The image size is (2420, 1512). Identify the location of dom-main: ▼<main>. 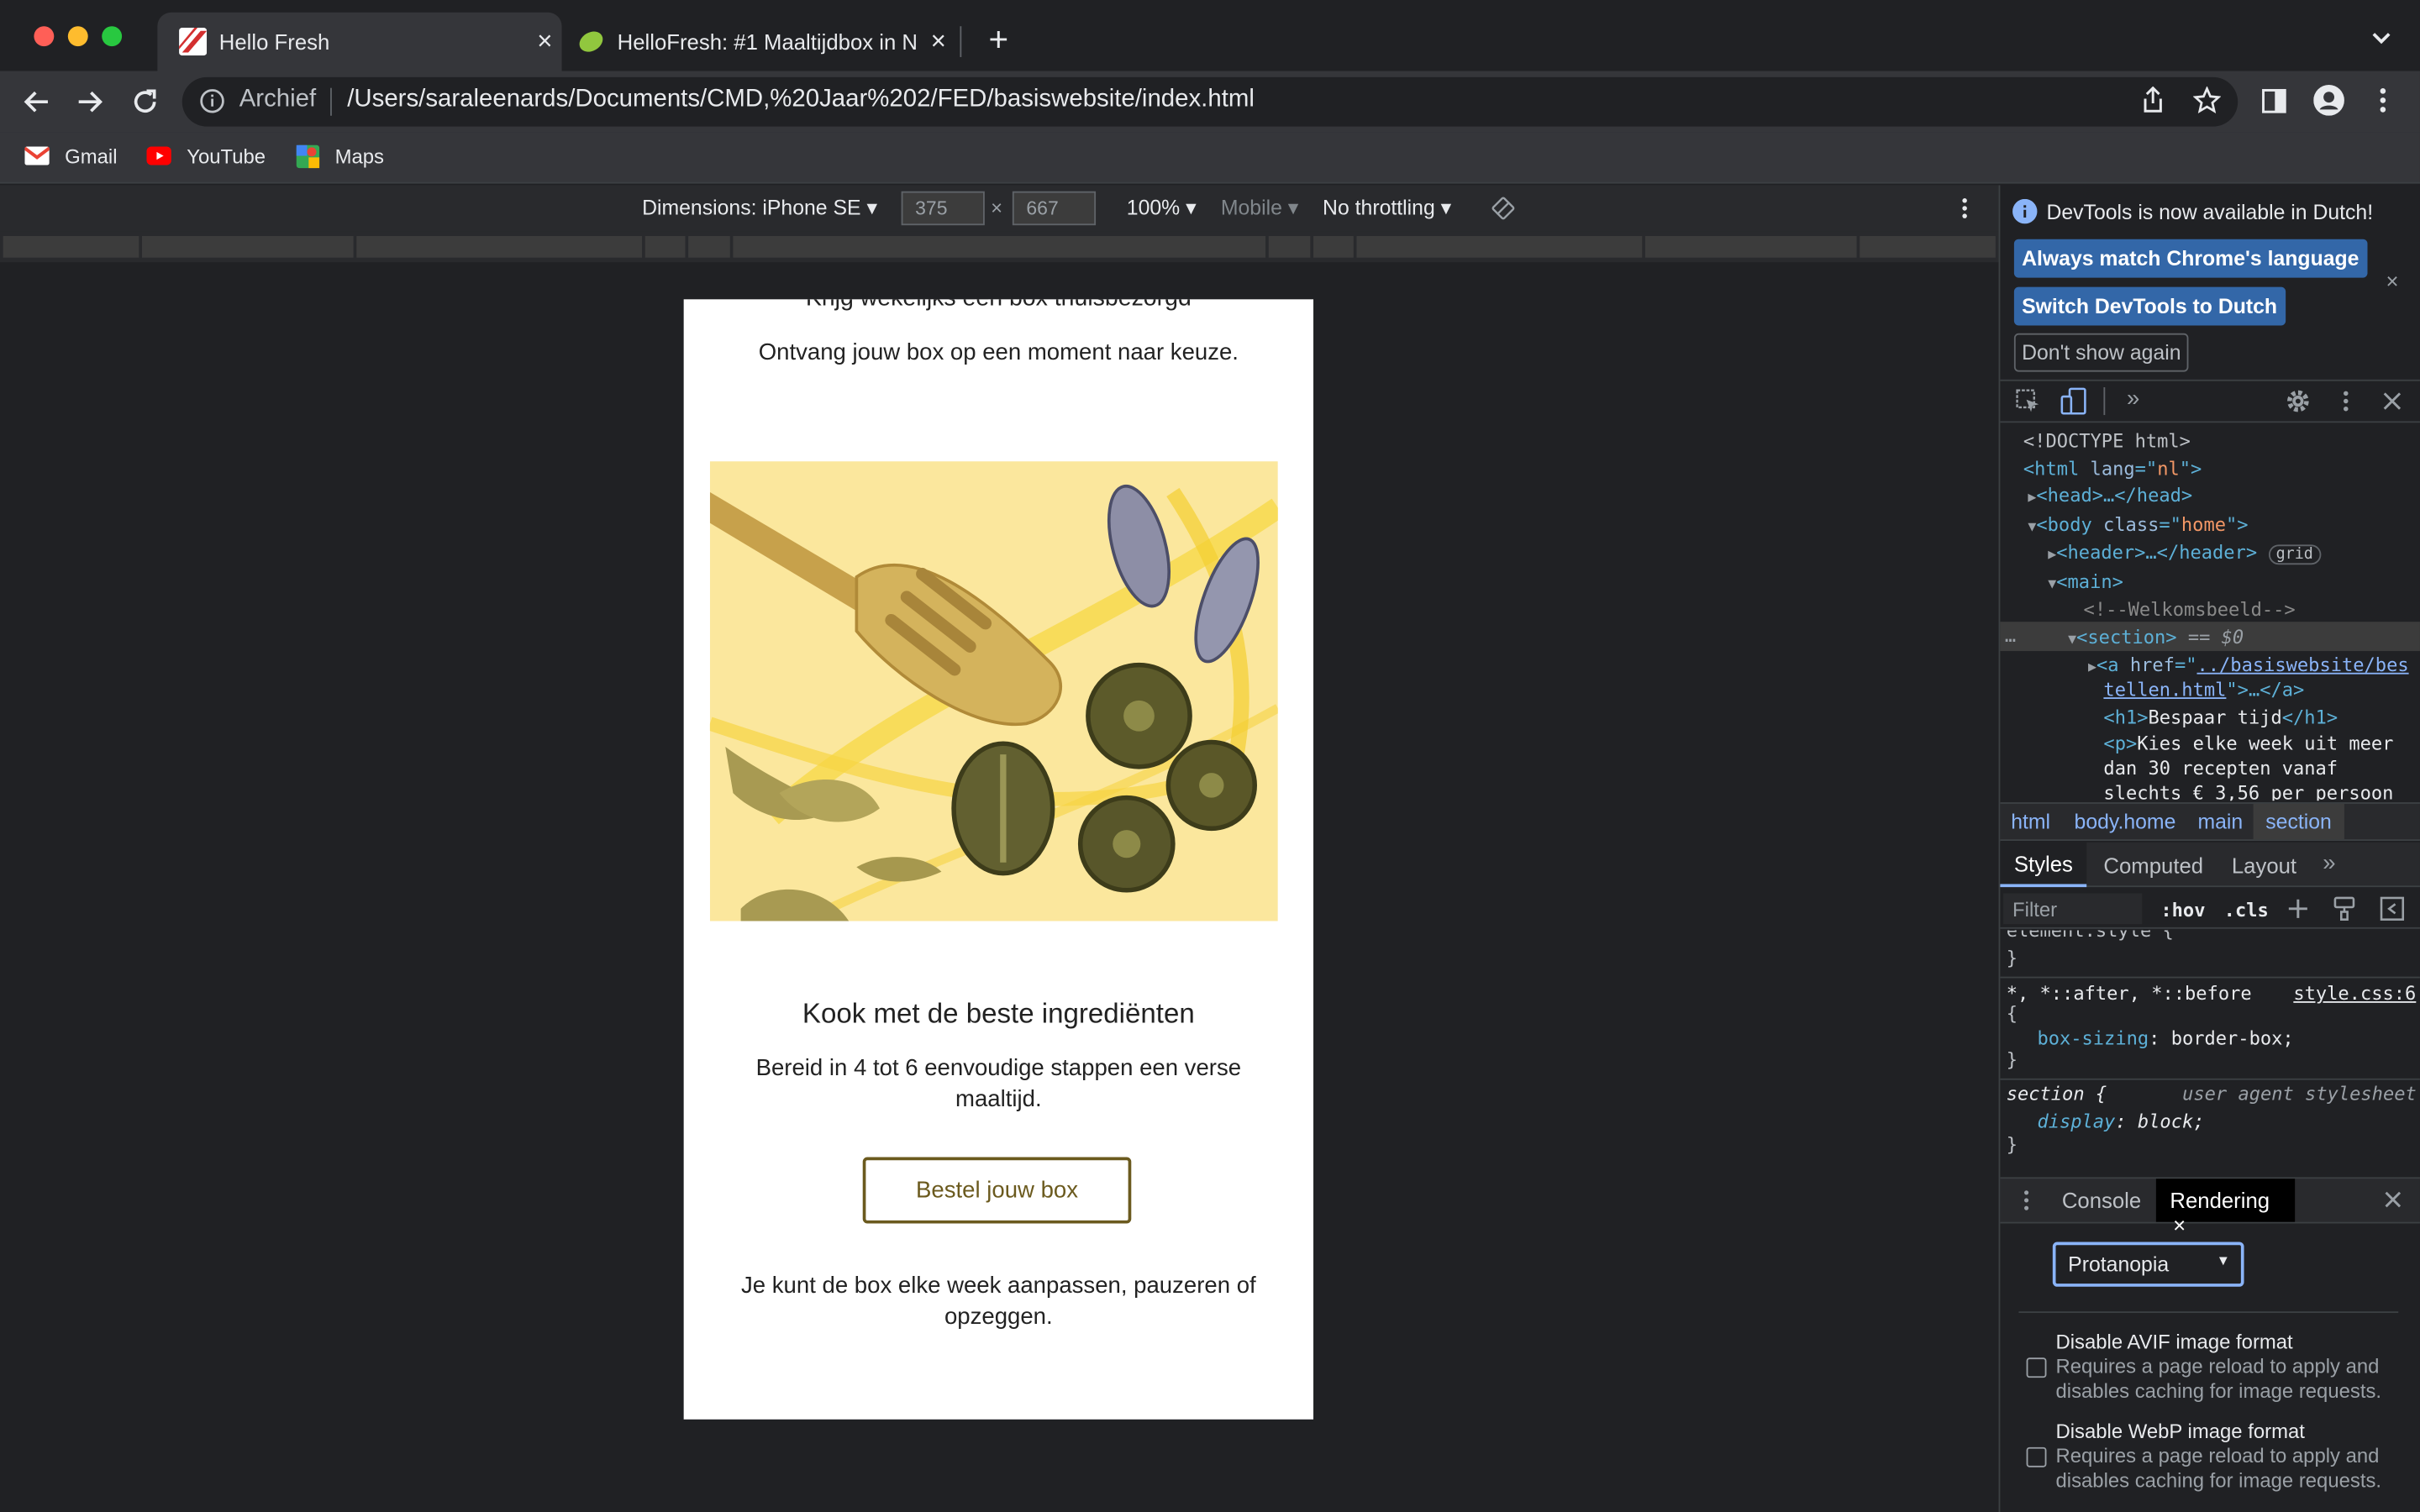
(2086, 582).